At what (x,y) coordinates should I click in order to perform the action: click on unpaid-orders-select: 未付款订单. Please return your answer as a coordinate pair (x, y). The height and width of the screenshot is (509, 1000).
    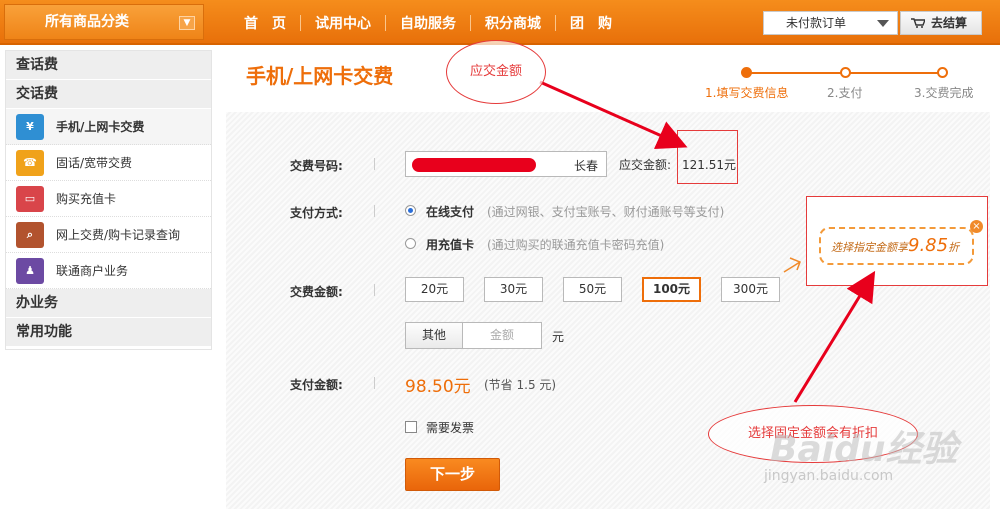
    Looking at the image, I should click on (830, 23).